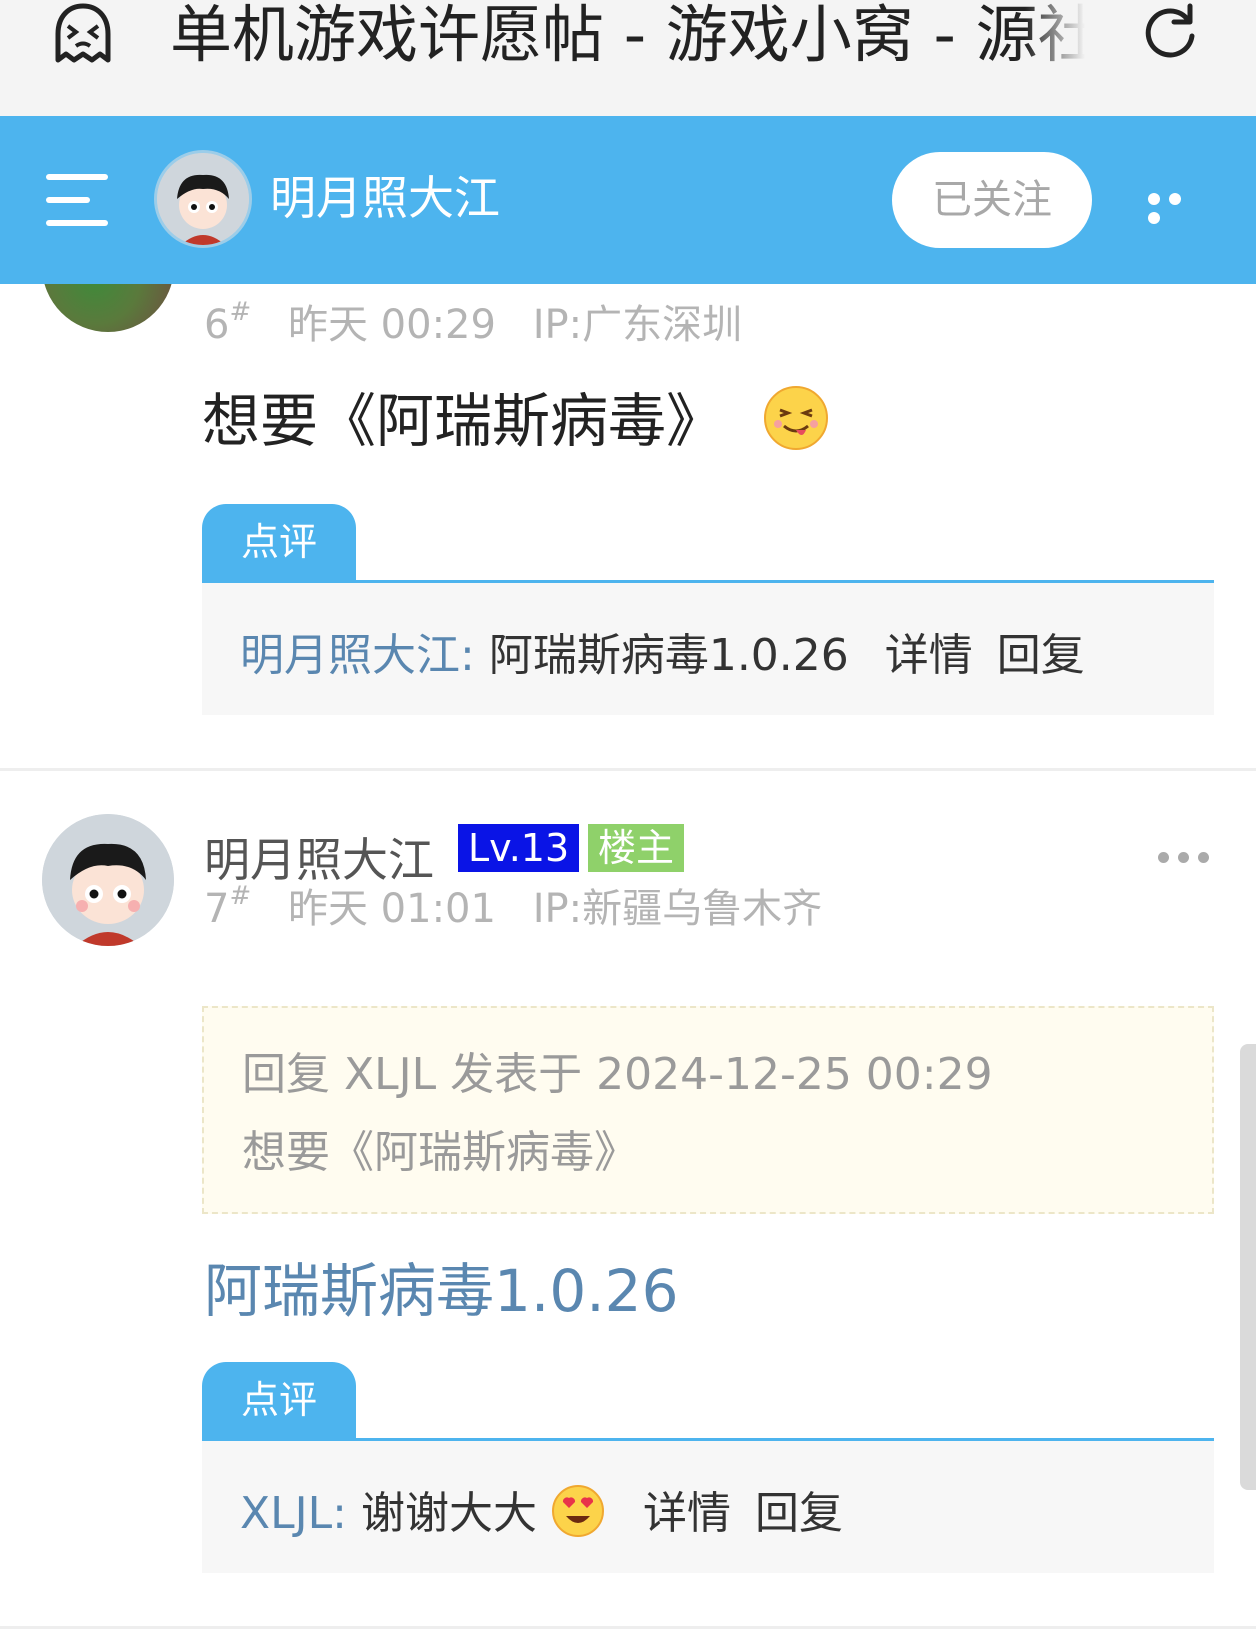  I want to click on scrollbar, so click(1248, 1267).